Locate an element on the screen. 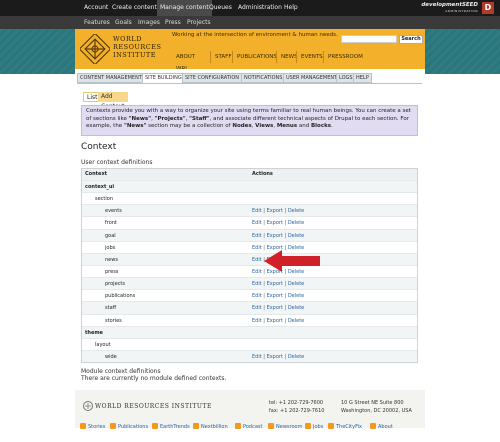  org-name-line2: RESOURCES is located at coordinates (137, 47).